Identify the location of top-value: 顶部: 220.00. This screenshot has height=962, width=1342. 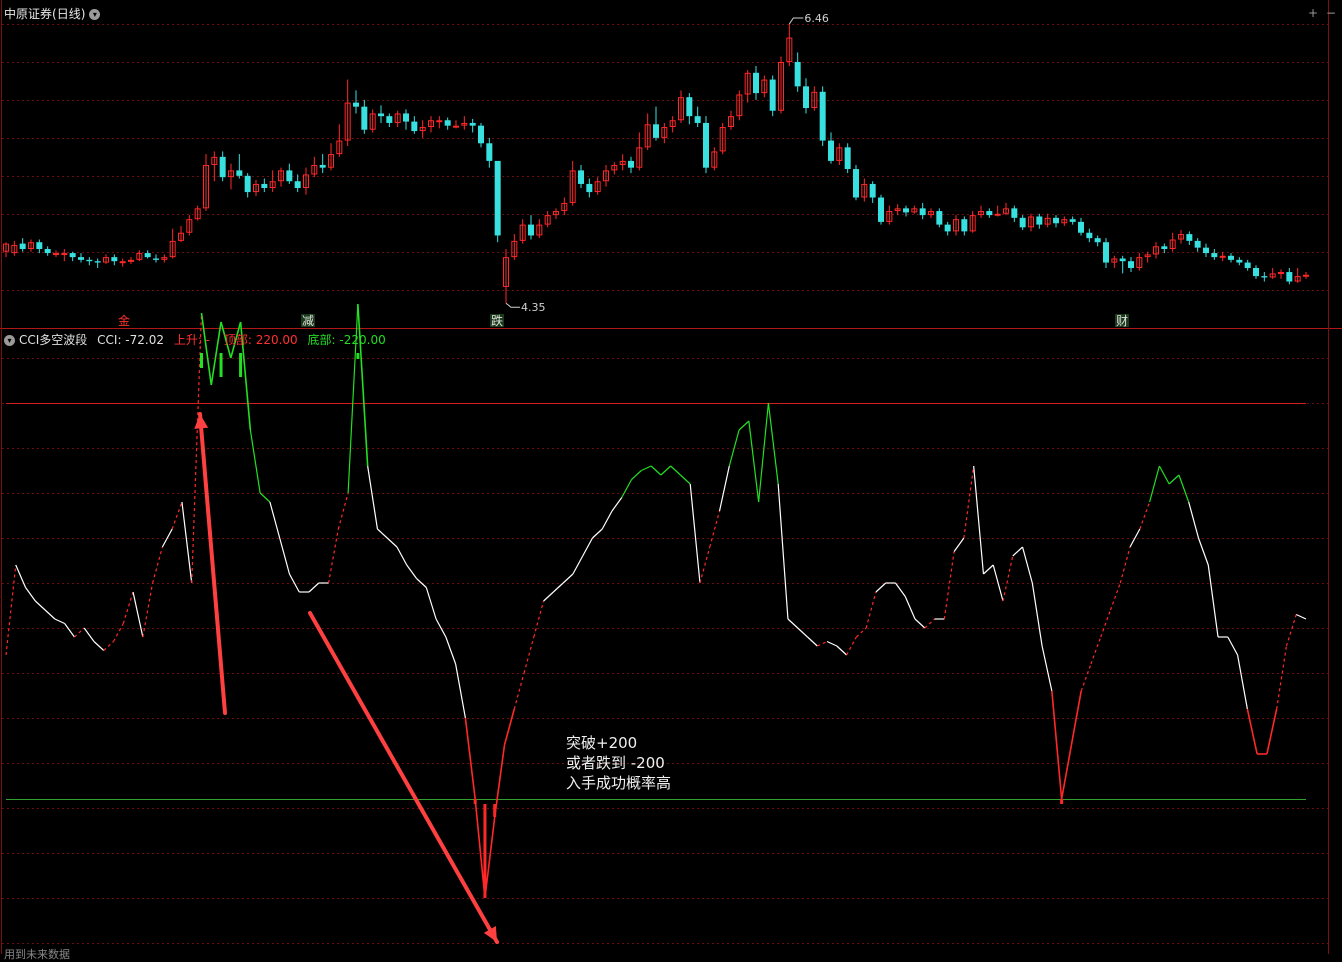
(260, 340).